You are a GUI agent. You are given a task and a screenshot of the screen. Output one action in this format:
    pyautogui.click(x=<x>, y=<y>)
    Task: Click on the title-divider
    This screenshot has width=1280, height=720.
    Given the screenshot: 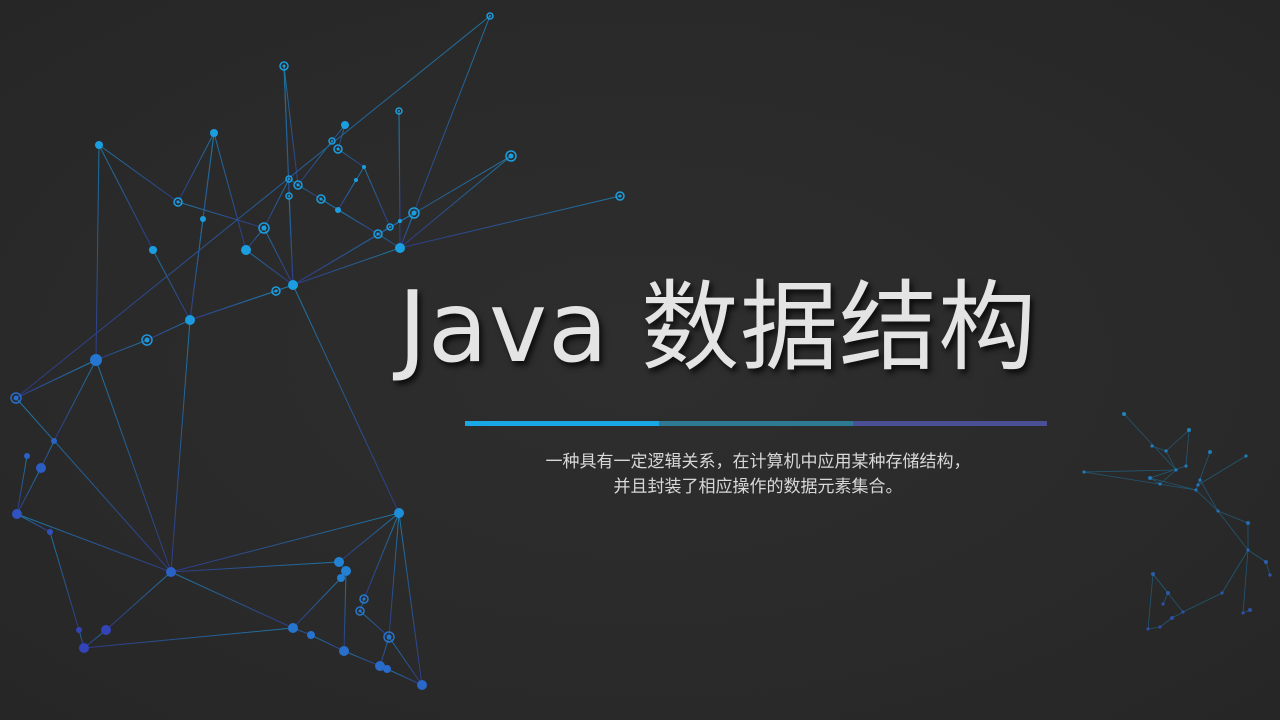 What is the action you would take?
    pyautogui.click(x=756, y=423)
    